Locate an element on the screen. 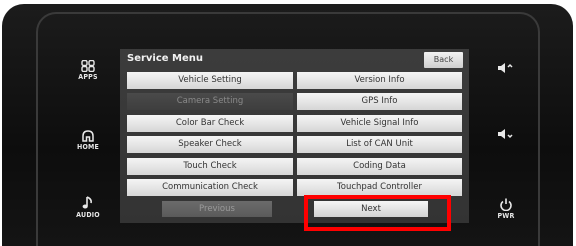 This screenshot has height=246, width=576. music-note-icon is located at coordinates (87, 202).